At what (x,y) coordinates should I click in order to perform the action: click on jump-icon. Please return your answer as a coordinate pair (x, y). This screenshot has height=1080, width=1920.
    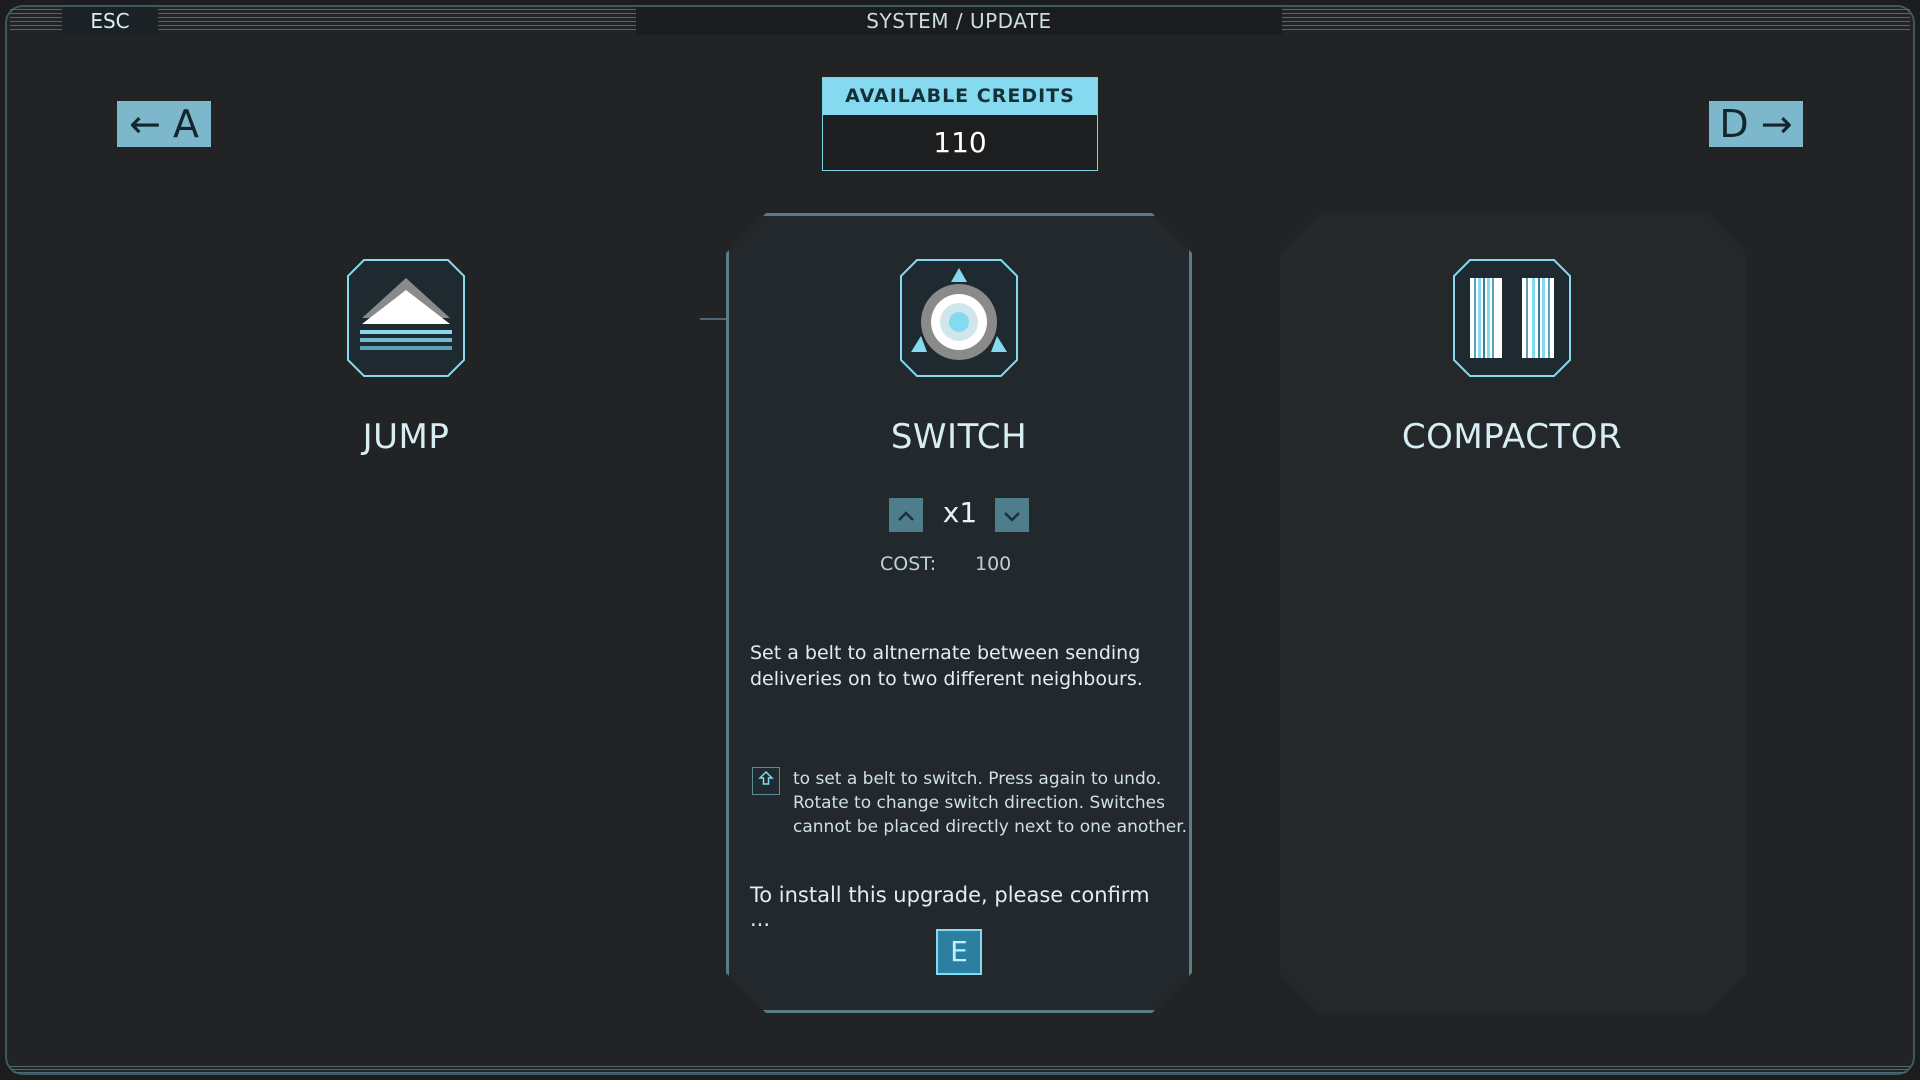
    Looking at the image, I should click on (406, 318).